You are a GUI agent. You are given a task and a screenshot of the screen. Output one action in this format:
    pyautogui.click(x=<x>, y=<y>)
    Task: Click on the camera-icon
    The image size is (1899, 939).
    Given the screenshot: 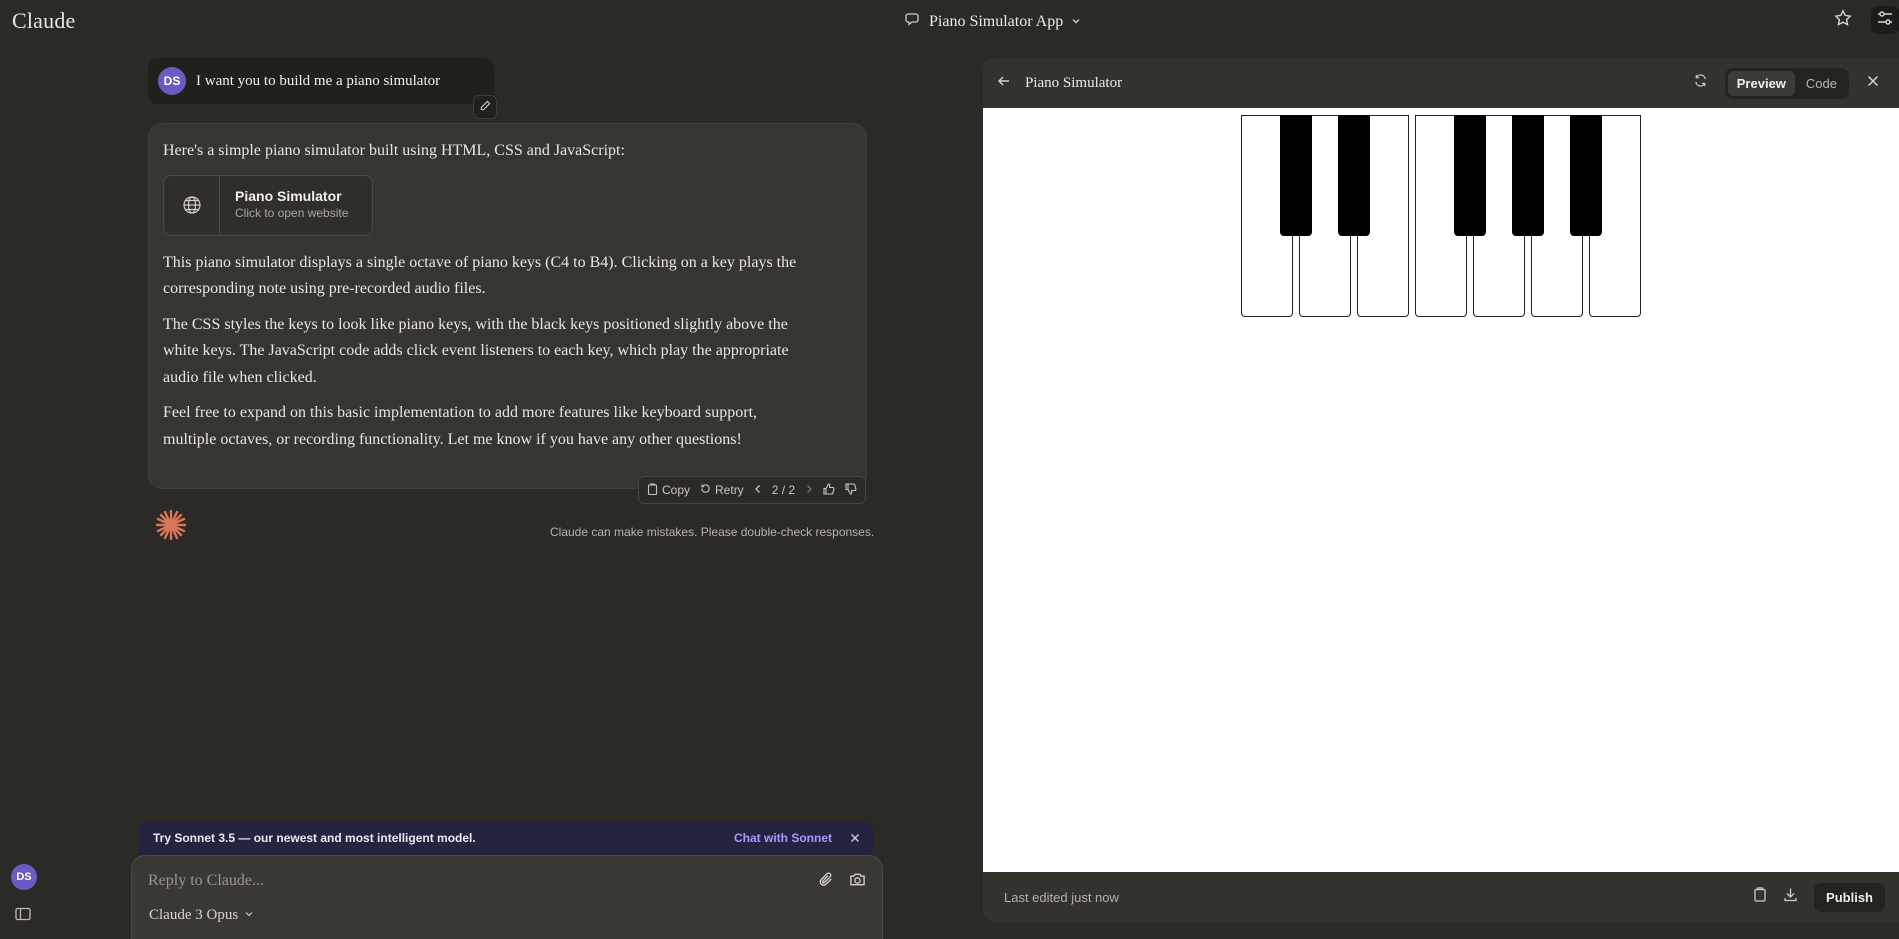 What is the action you would take?
    pyautogui.click(x=857, y=882)
    